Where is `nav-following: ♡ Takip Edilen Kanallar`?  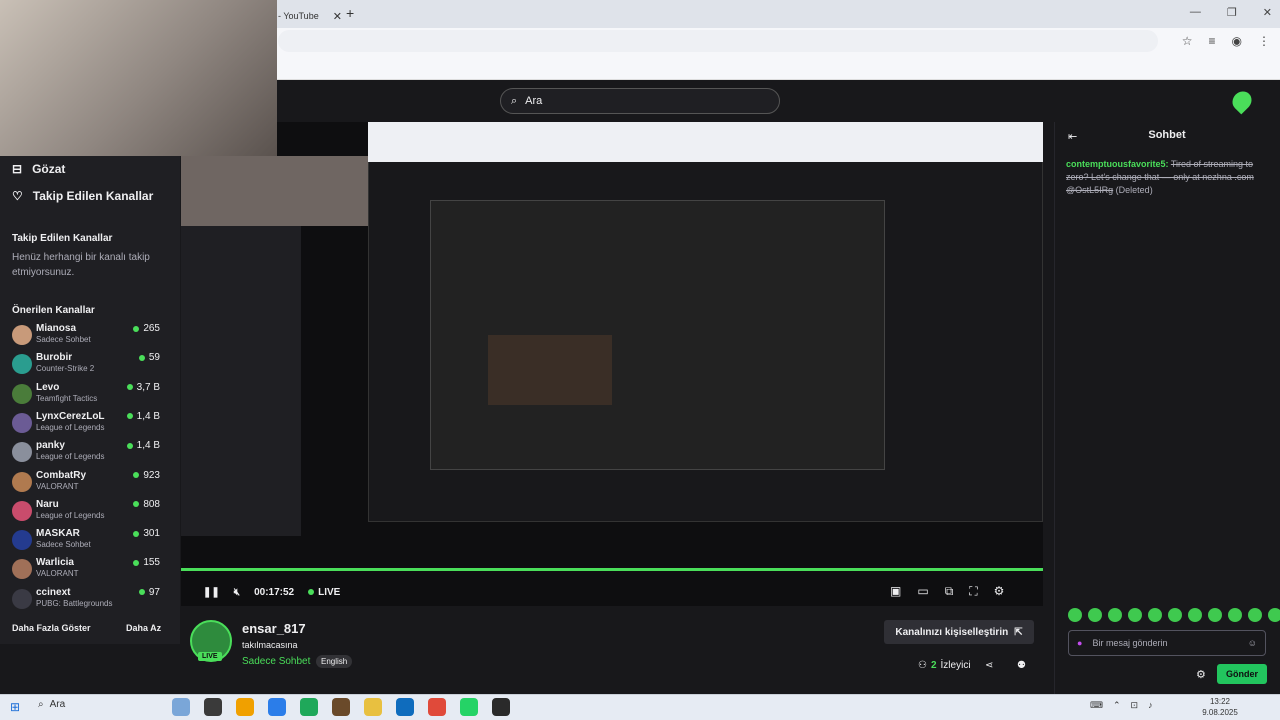
nav-following: ♡ Takip Edilen Kanallar is located at coordinates (82, 196).